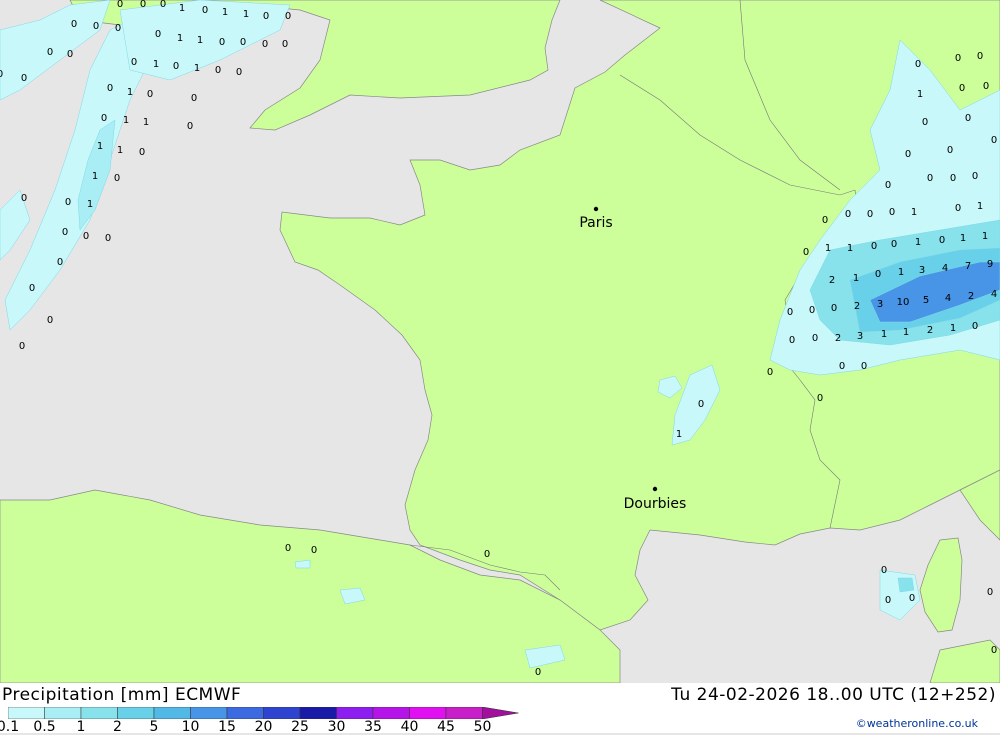 The image size is (1000, 735). I want to click on precip-legend-labels: 0.1 0.5 1 2 5 10 15 20 25 30 35 40 45 50, so click(260, 727).